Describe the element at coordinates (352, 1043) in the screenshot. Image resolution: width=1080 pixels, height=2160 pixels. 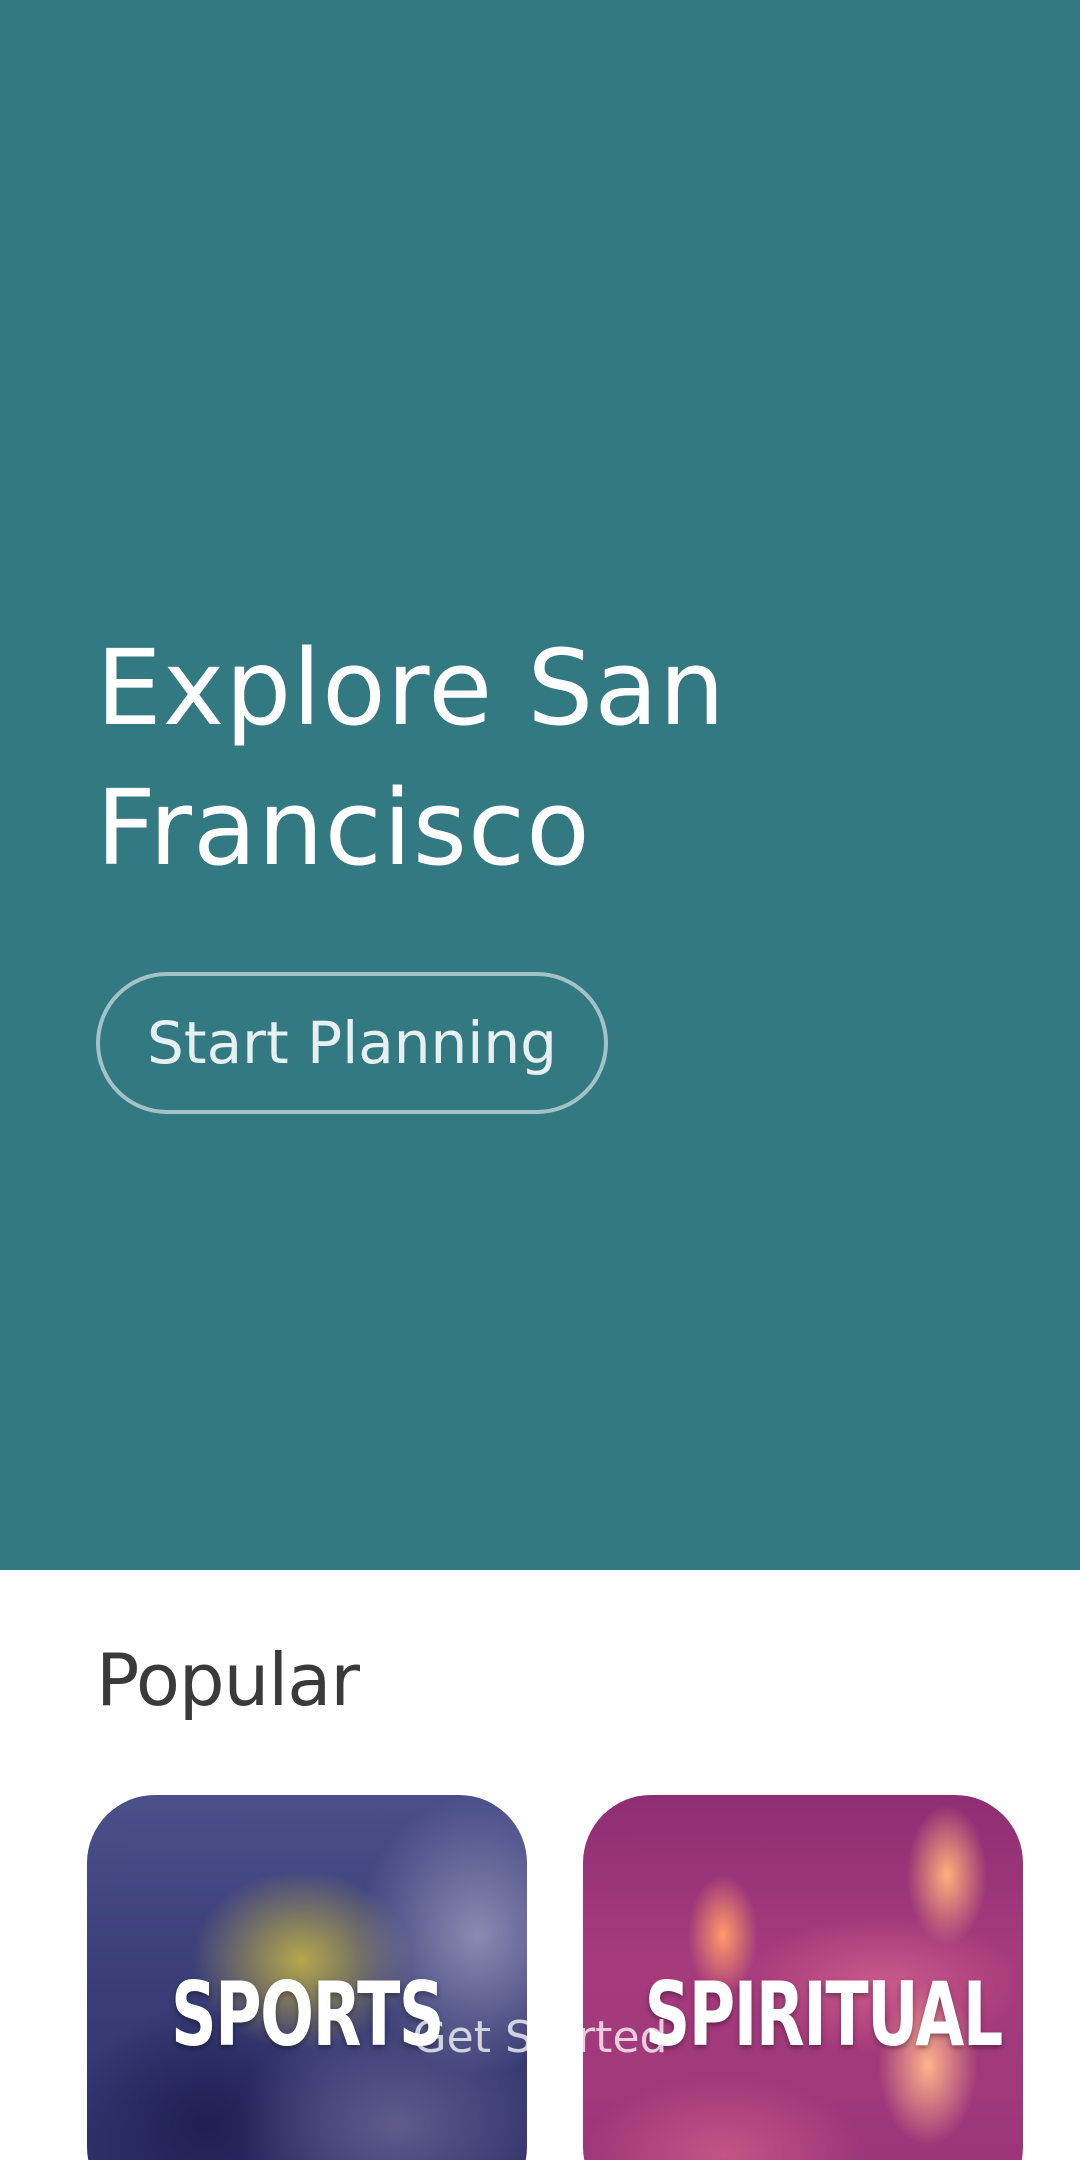
I see `start-planning-button: Start Planning` at that location.